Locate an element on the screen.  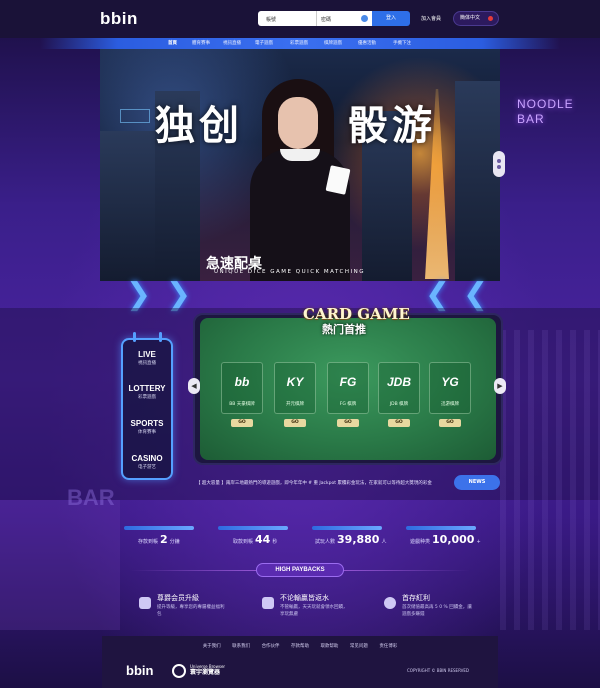
menu-hook is located at coordinates (134, 337).